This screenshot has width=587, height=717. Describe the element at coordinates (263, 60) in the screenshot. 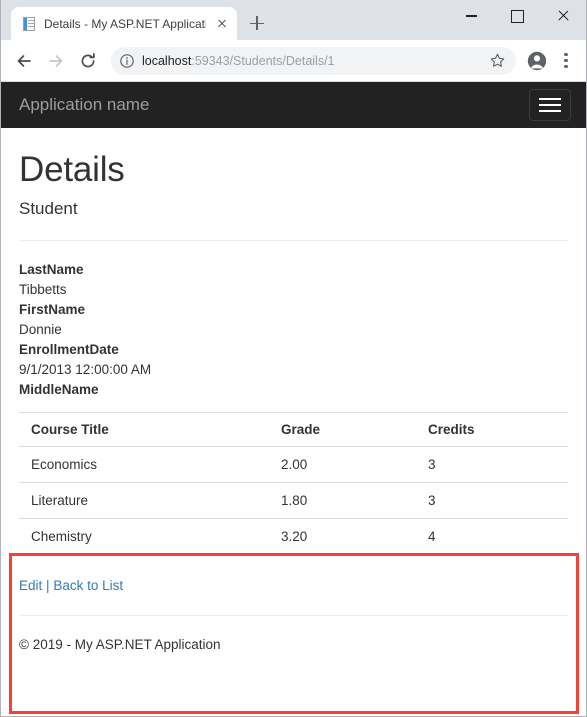

I see `url-path: :59343/Students/Details/1` at that location.